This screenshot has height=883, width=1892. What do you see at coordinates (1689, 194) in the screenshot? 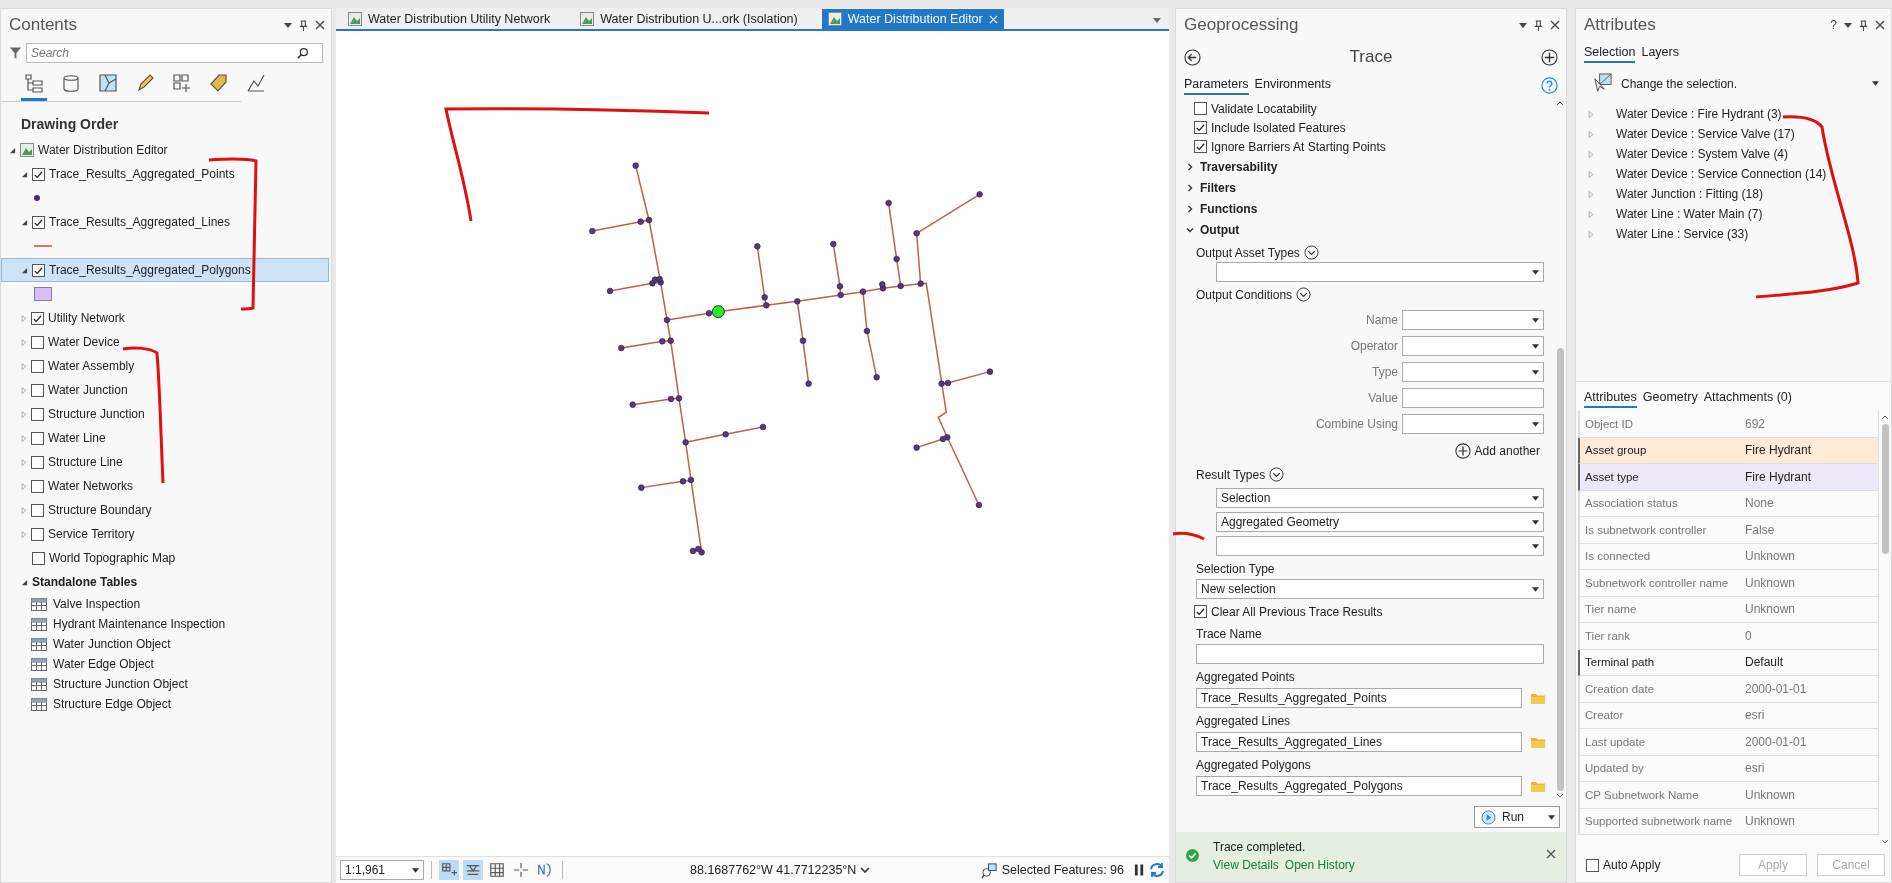
I see `selection-group: Water Junction : Fitting (18)` at bounding box center [1689, 194].